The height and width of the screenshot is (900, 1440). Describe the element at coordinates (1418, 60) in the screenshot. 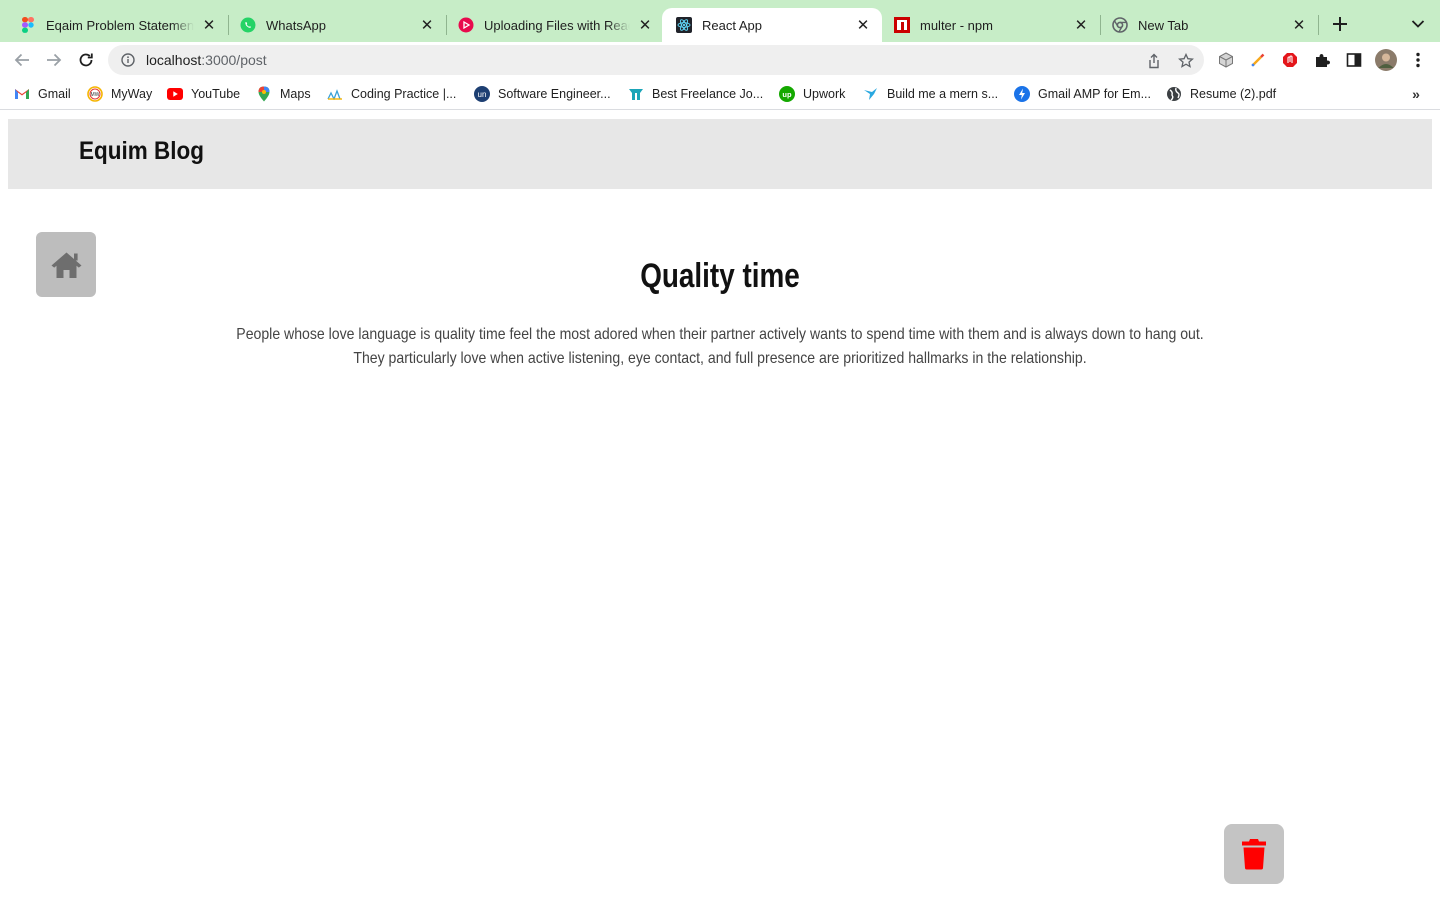

I see `kebab-menu-icon` at that location.